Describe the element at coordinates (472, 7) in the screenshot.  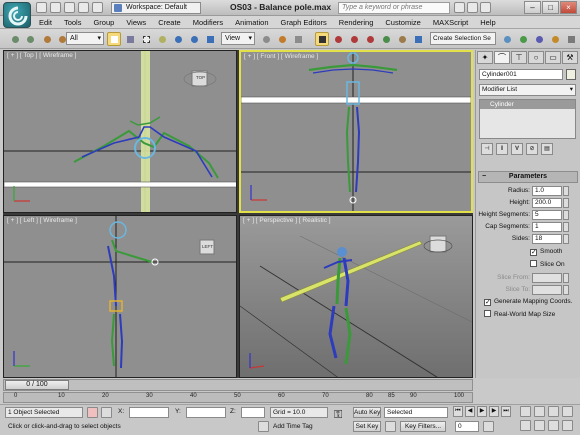
I see `star-icon` at that location.